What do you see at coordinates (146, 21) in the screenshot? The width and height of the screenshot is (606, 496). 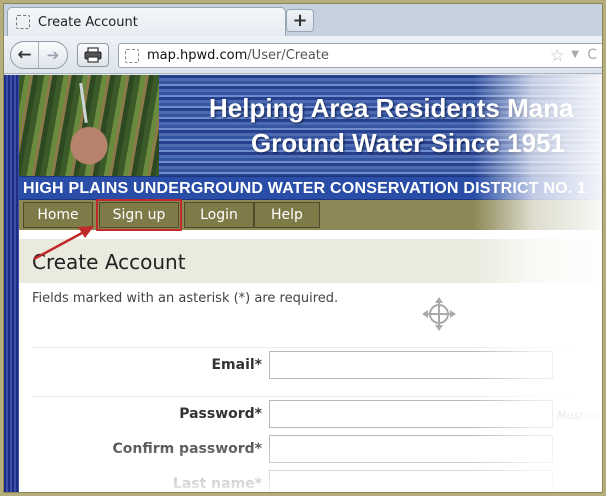 I see `browser-tab: Create Account` at bounding box center [146, 21].